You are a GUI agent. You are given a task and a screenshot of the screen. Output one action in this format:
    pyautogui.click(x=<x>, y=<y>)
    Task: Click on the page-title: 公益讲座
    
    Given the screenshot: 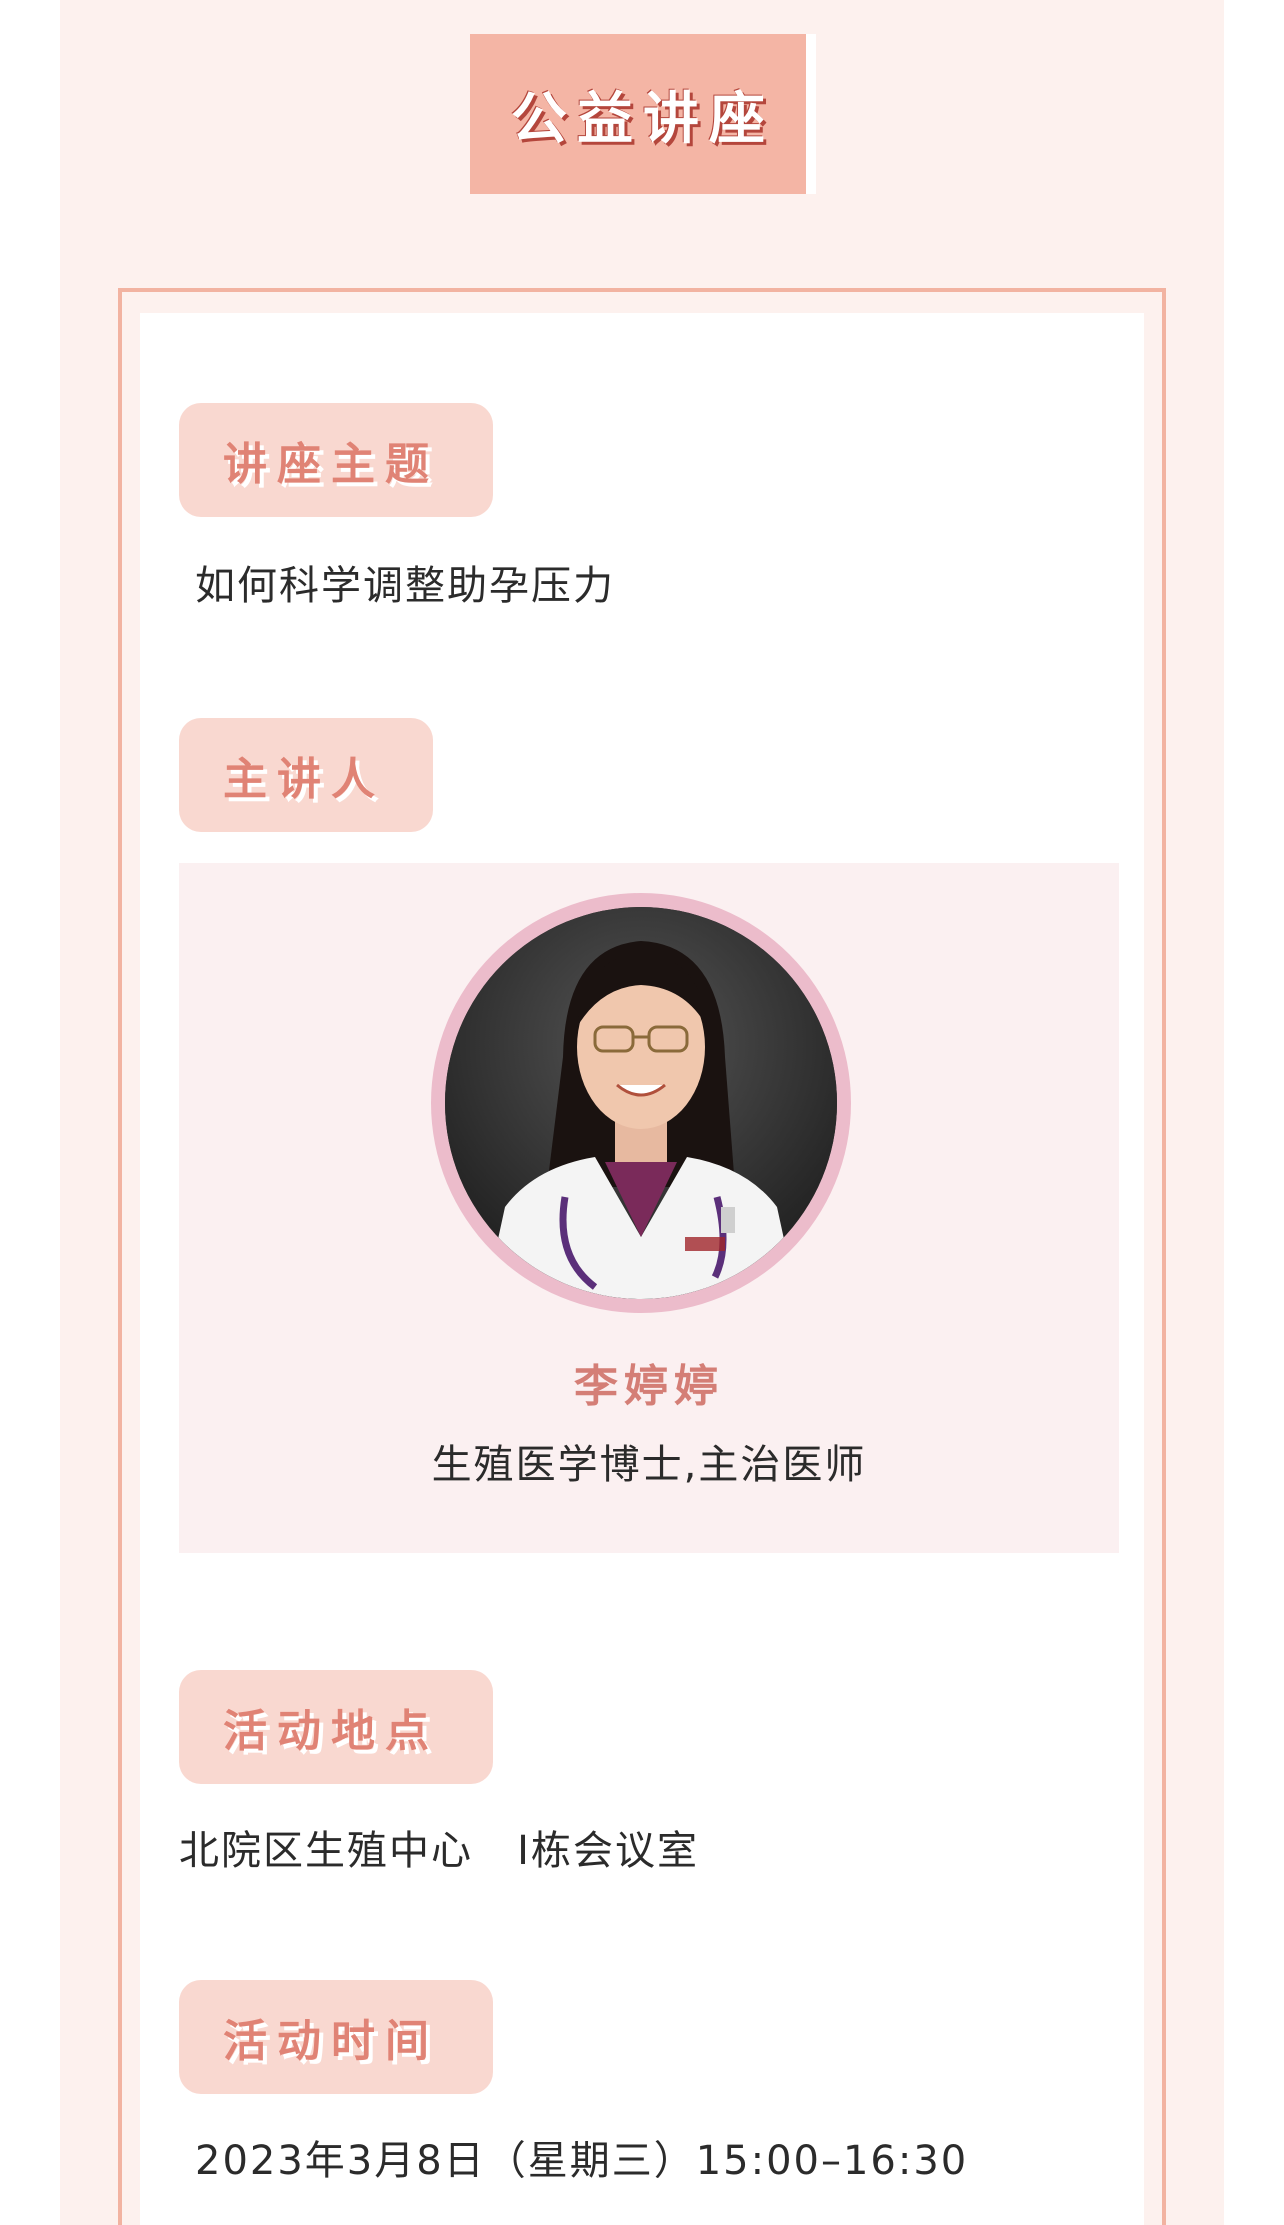 What is the action you would take?
    pyautogui.click(x=643, y=119)
    